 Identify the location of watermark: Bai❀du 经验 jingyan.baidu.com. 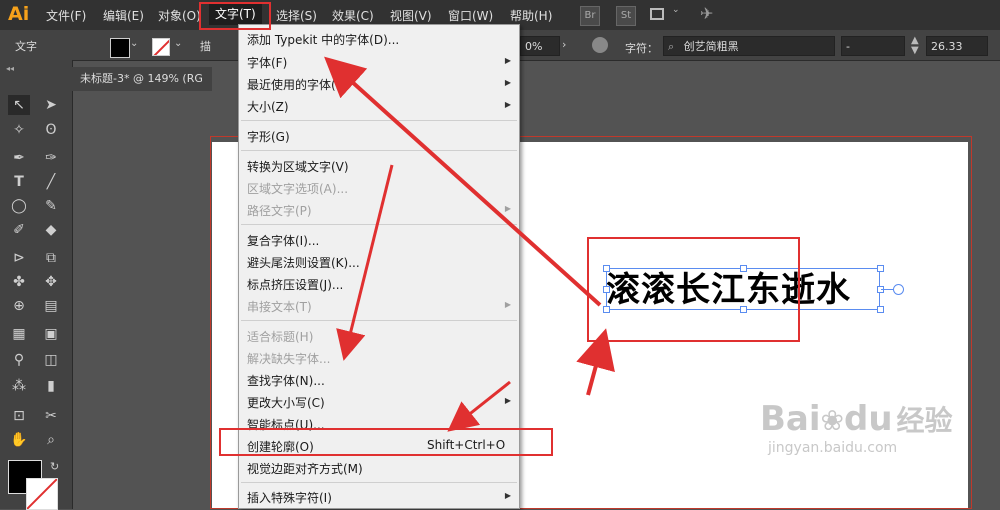
(856, 428).